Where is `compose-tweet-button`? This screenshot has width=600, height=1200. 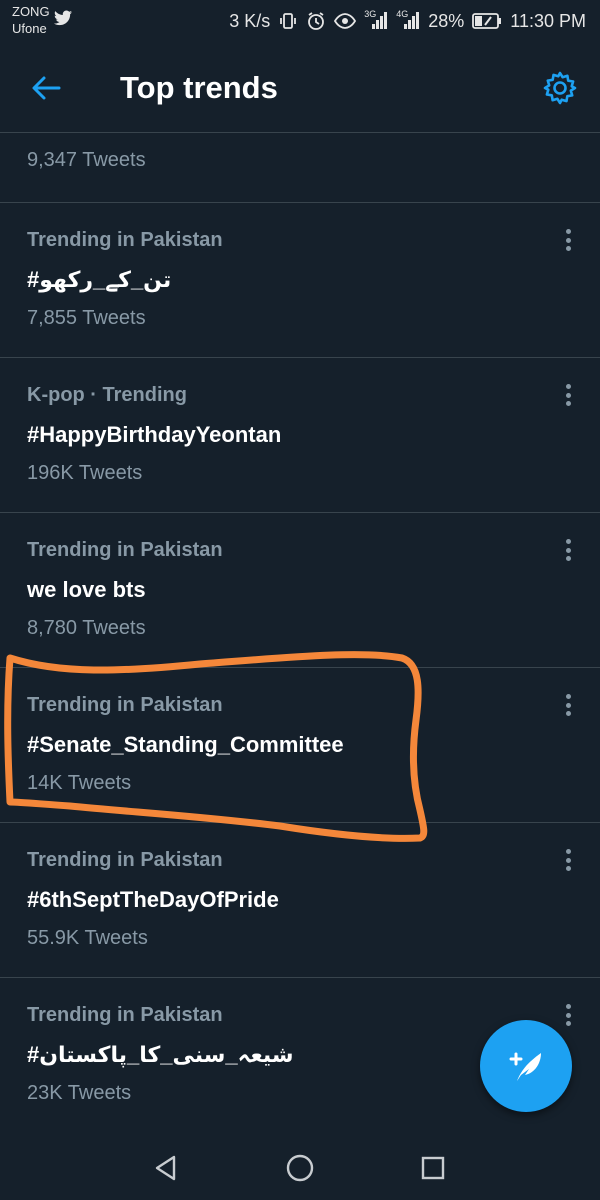 compose-tweet-button is located at coordinates (526, 1066).